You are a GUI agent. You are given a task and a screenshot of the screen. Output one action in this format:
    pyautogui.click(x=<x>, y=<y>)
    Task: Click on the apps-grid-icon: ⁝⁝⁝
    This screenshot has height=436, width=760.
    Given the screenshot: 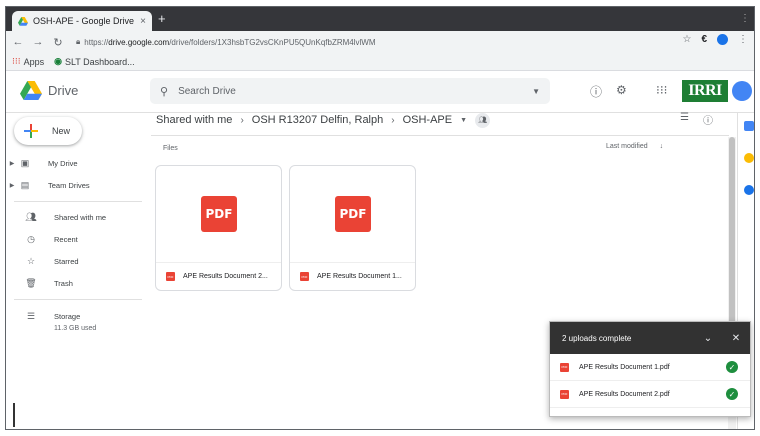 What is the action you would take?
    pyautogui.click(x=16, y=61)
    